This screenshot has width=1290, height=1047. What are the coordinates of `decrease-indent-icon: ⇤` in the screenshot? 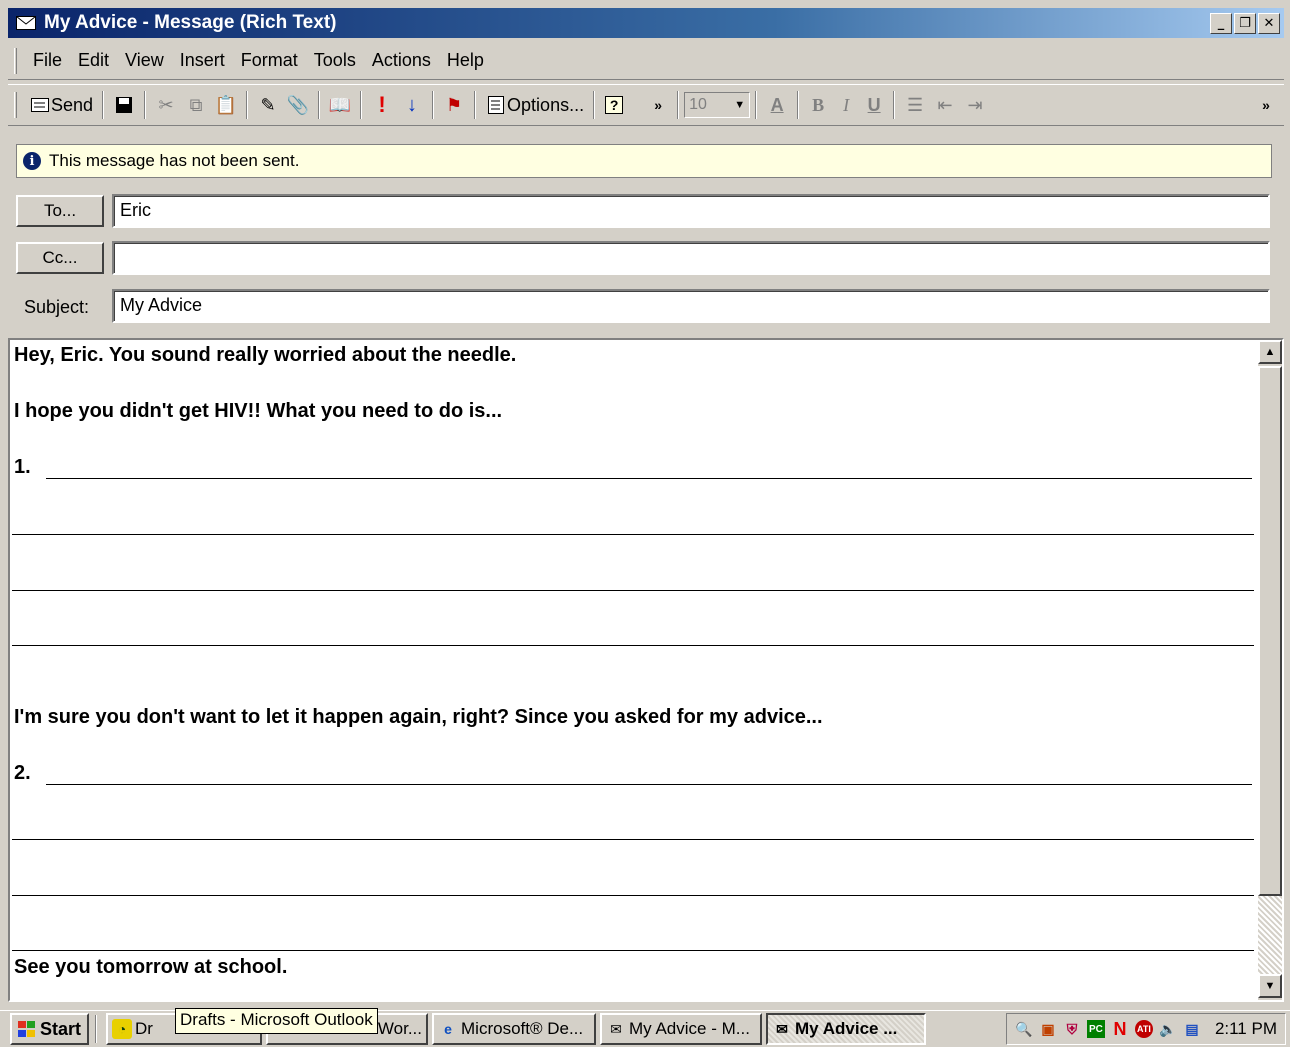 It's located at (945, 104).